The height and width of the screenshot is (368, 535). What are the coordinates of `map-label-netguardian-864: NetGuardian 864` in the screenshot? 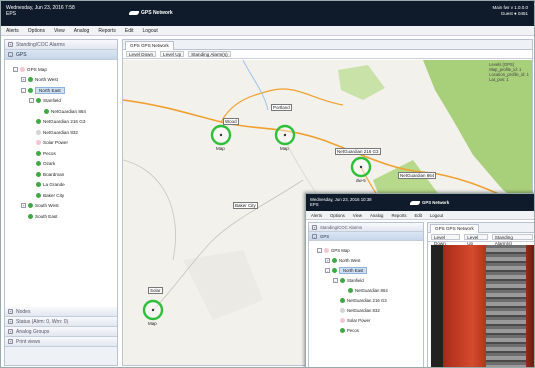 It's located at (417, 175).